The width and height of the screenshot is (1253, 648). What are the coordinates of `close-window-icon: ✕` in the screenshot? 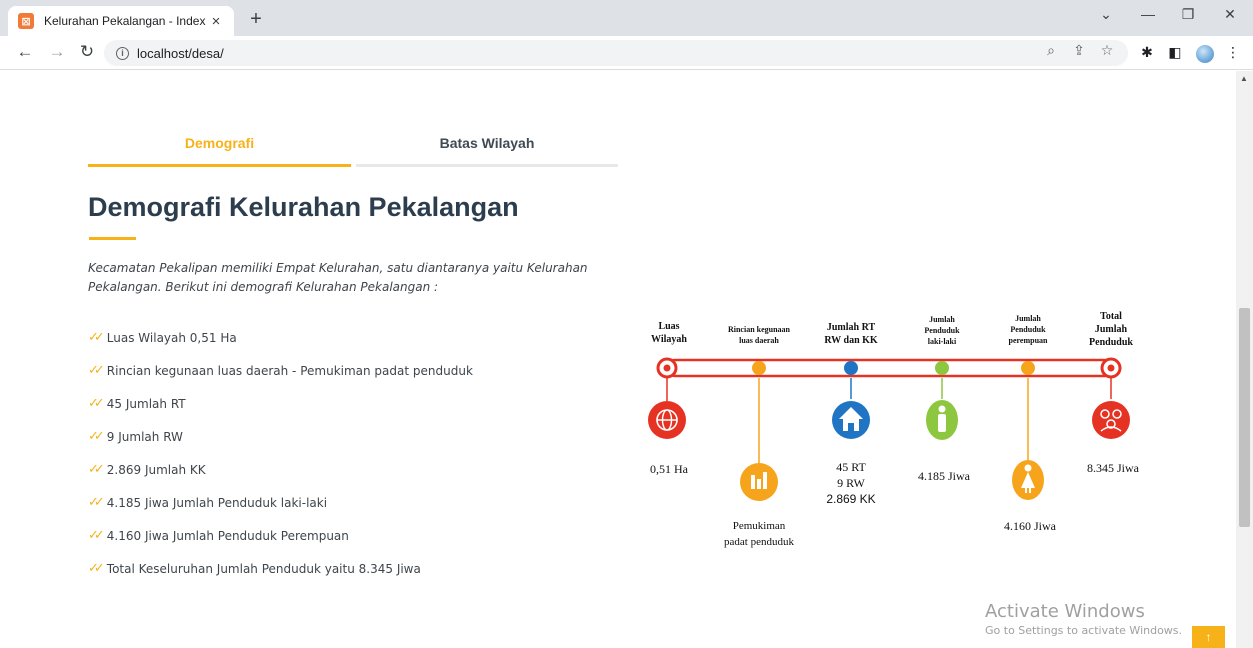 It's located at (1230, 14).